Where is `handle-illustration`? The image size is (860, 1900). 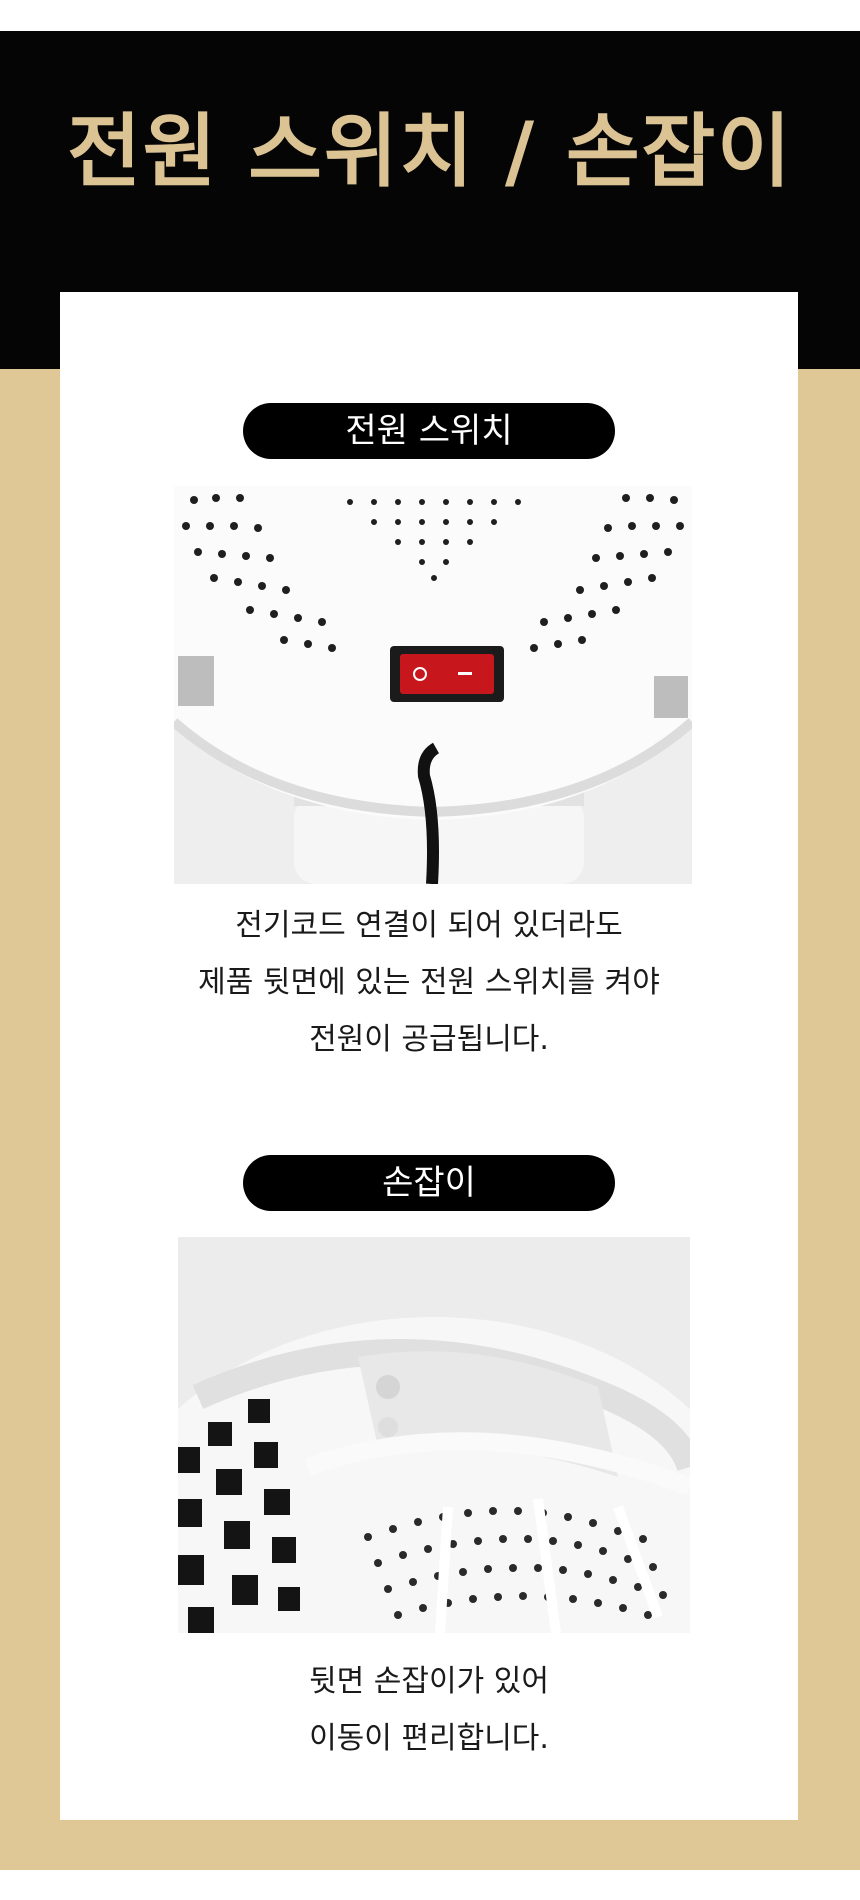 handle-illustration is located at coordinates (434, 1435).